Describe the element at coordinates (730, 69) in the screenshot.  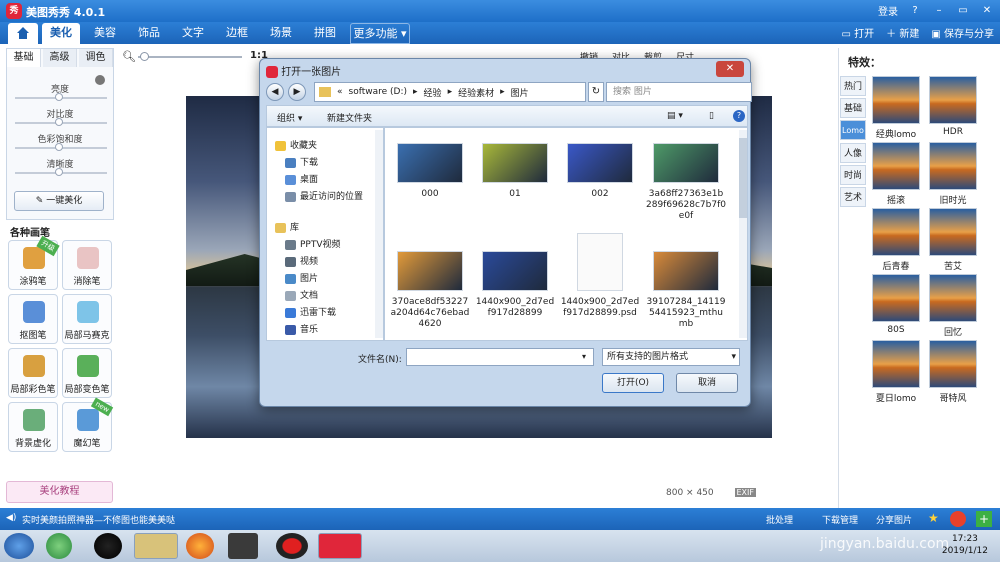
I see `dialog-close-button: ✕` at that location.